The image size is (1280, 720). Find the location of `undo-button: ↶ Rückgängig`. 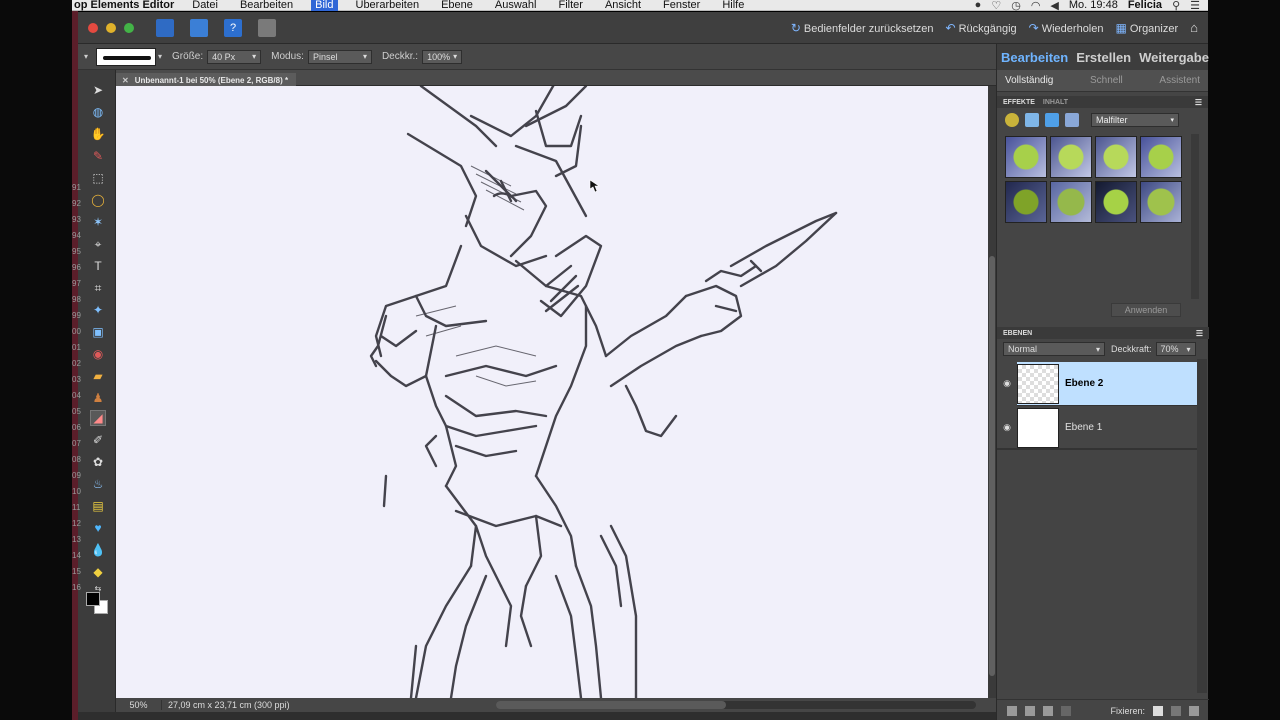

undo-button: ↶ Rückgängig is located at coordinates (981, 28).